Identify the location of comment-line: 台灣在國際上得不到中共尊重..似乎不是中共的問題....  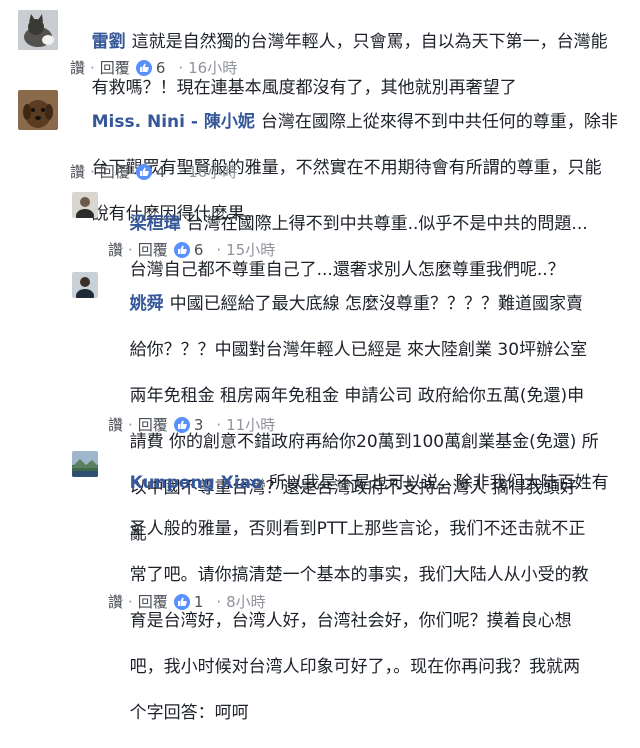
(387, 224).